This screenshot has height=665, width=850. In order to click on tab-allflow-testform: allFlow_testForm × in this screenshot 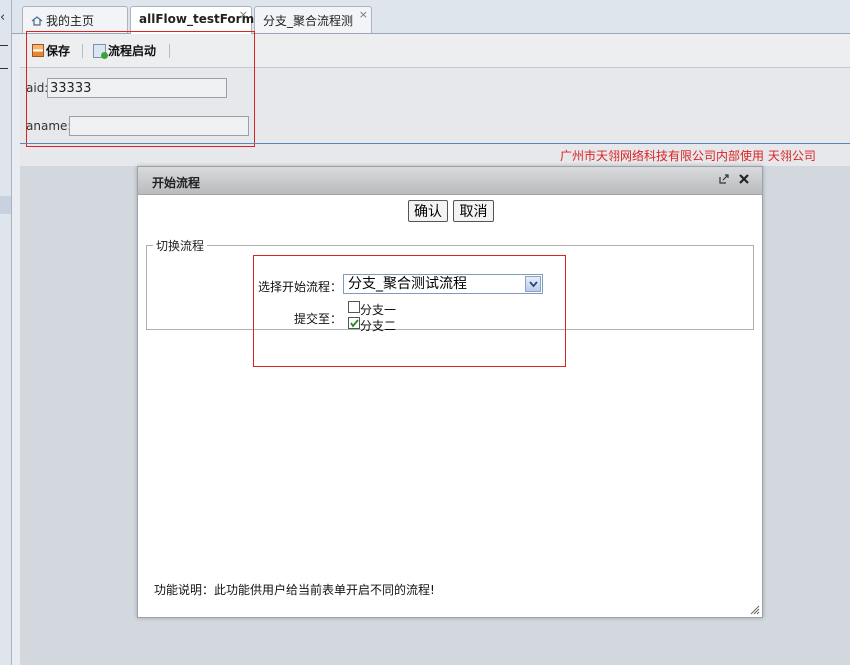, I will do `click(192, 20)`.